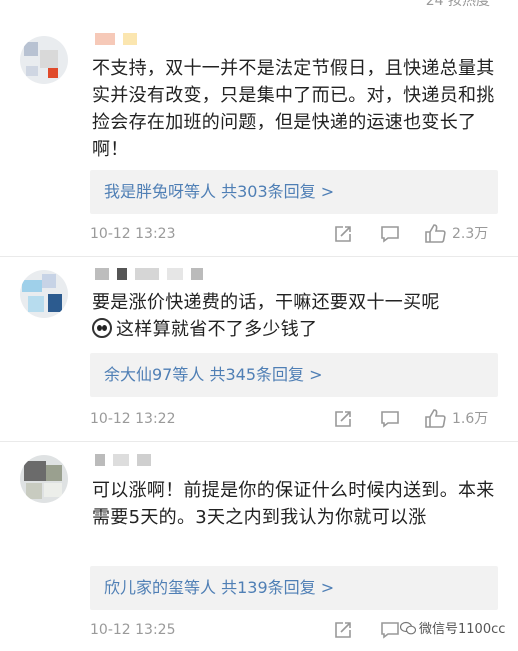  I want to click on reply-count: 共303条回复 >, so click(277, 191).